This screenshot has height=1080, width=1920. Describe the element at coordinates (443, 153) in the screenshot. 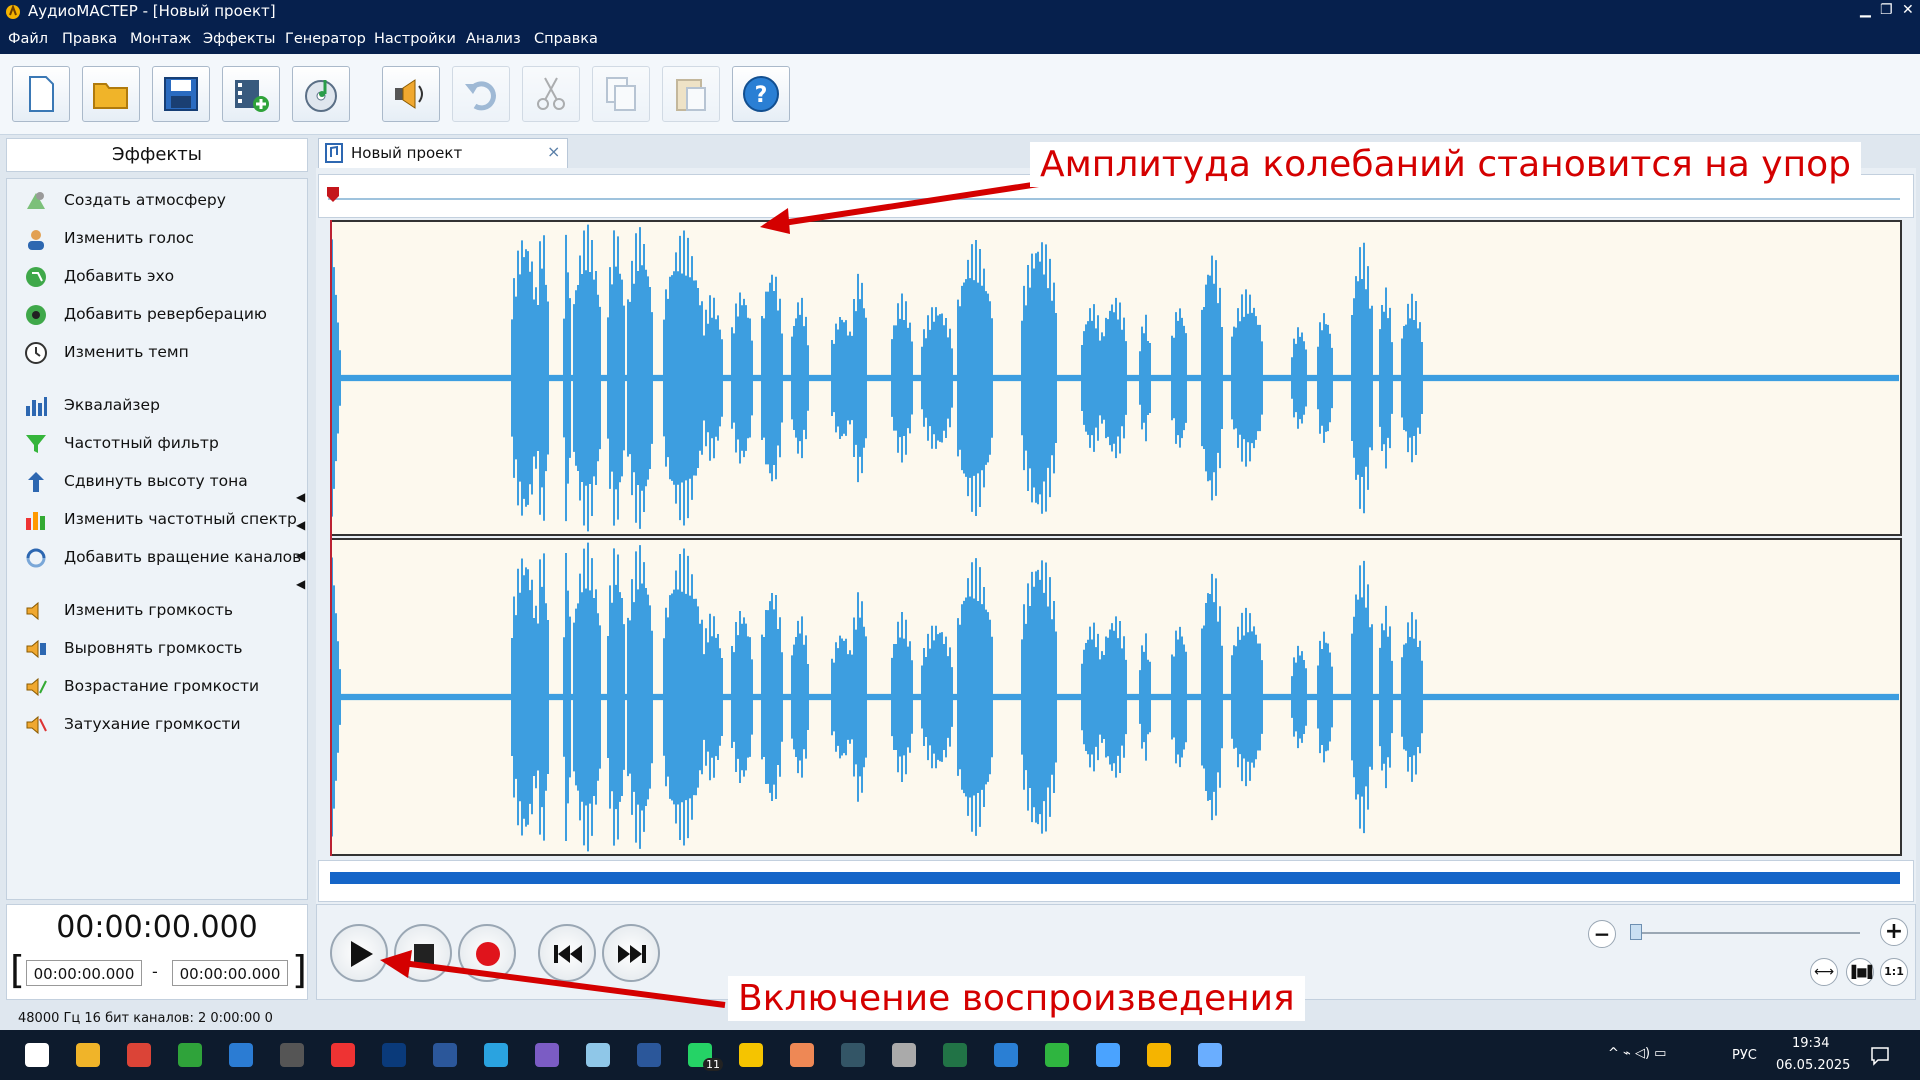

I see `tab-project: Новый проект ×` at that location.